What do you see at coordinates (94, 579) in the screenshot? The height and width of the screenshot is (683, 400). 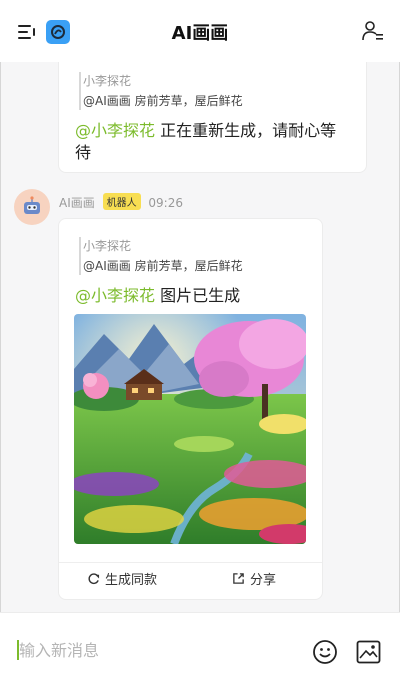 I see `refresh-icon` at bounding box center [94, 579].